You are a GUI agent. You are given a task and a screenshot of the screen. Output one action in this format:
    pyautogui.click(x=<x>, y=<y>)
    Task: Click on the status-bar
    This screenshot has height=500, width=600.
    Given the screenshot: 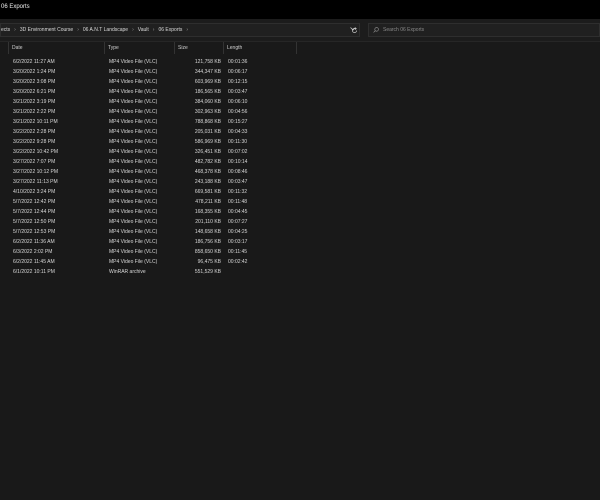 What is the action you would take?
    pyautogui.click(x=300, y=495)
    